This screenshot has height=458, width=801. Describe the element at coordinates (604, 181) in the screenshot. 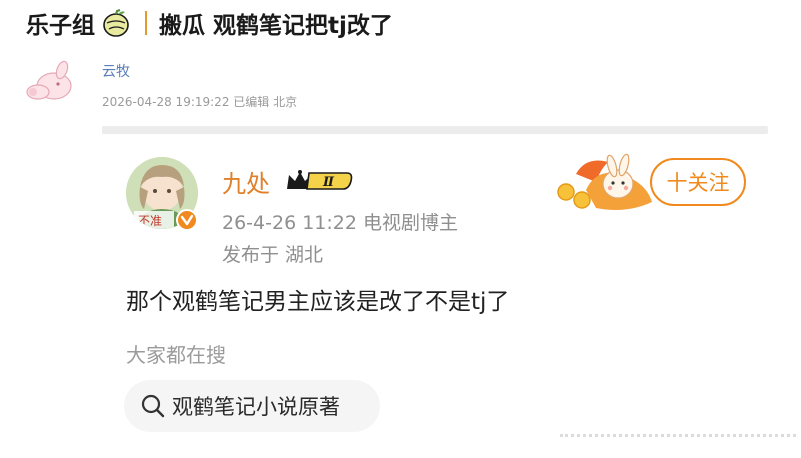

I see `rabbit-mascot-icon` at that location.